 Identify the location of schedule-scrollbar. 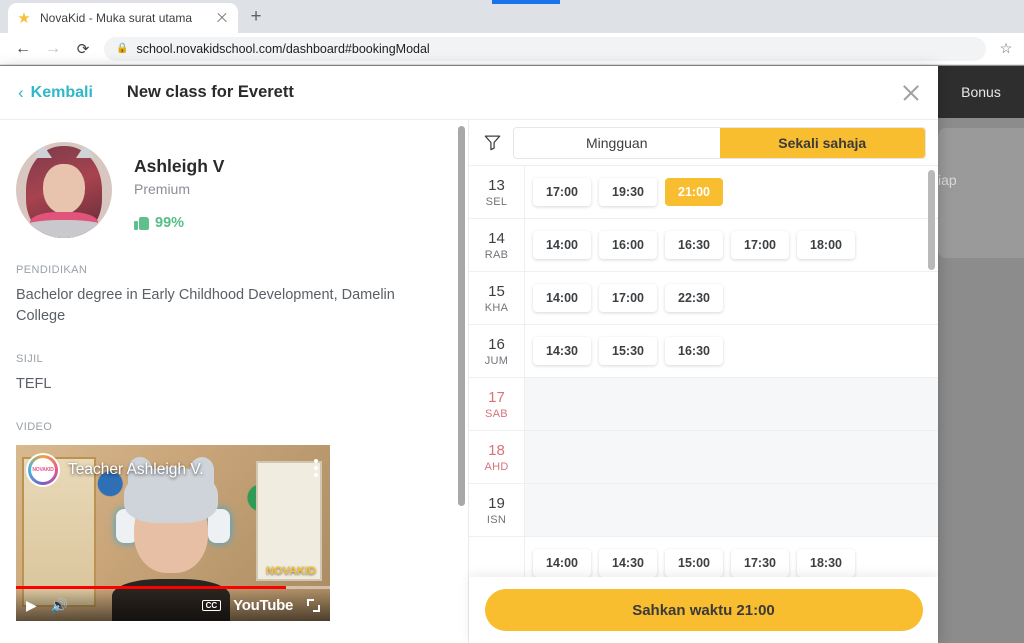
(931, 220).